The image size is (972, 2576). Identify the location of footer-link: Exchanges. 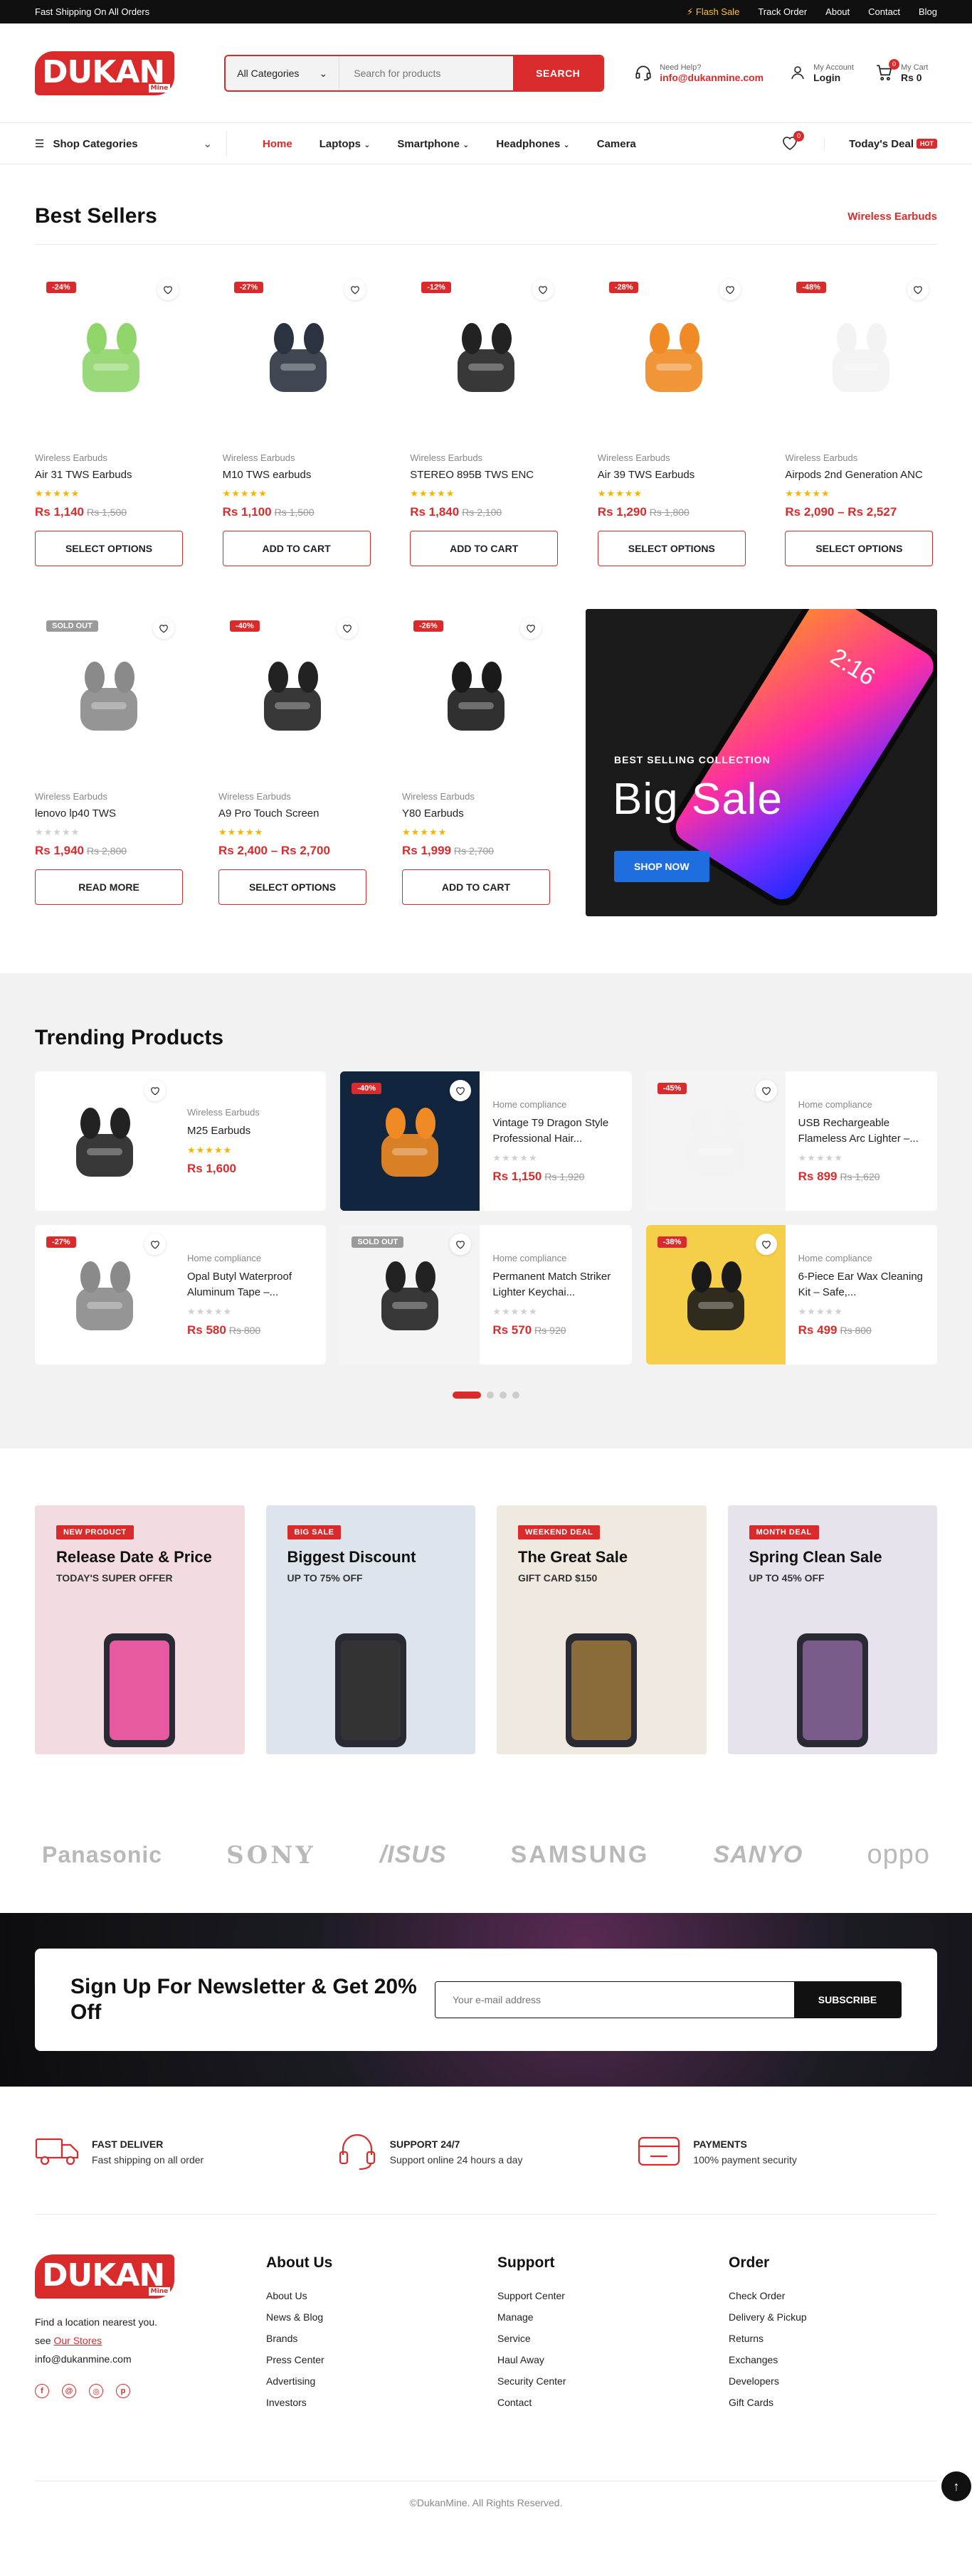
(753, 2359).